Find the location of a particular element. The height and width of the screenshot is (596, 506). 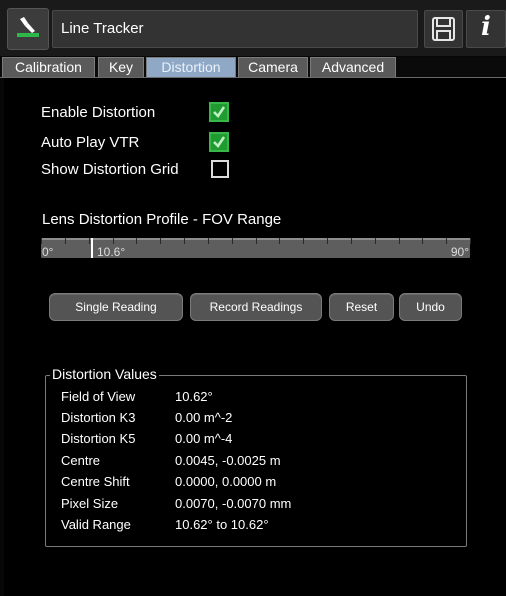

fov-marker is located at coordinates (92, 248).